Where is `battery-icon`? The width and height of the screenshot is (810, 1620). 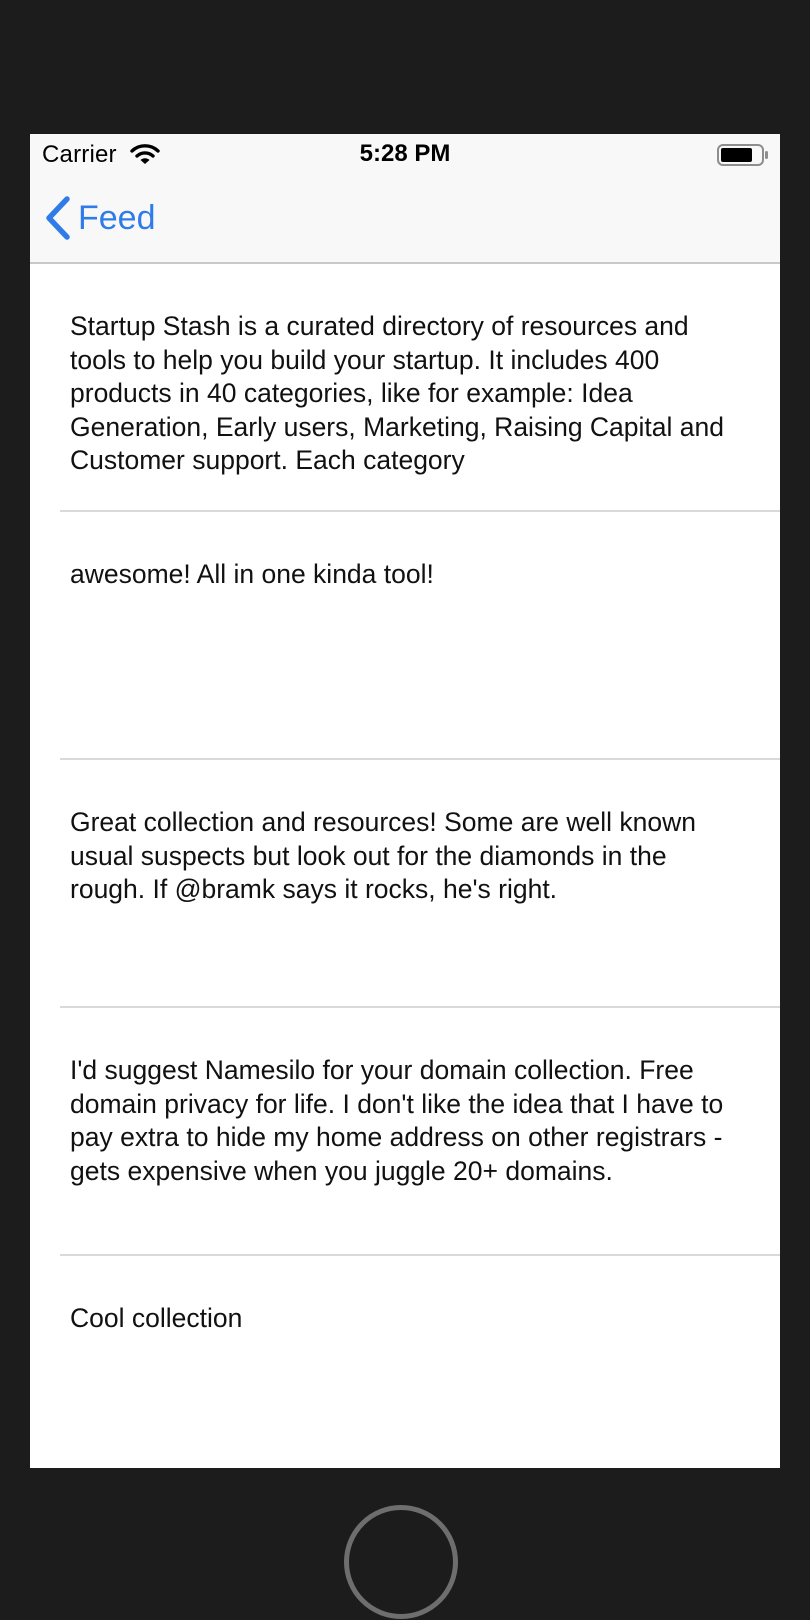 battery-icon is located at coordinates (742, 155).